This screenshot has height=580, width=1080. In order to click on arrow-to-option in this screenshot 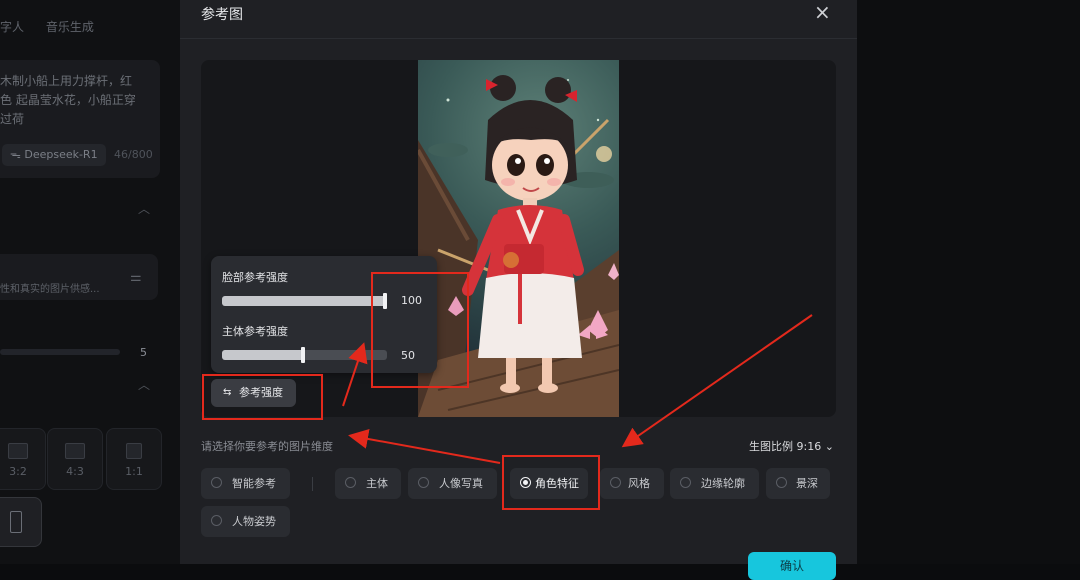, I will do `click(717, 381)`.